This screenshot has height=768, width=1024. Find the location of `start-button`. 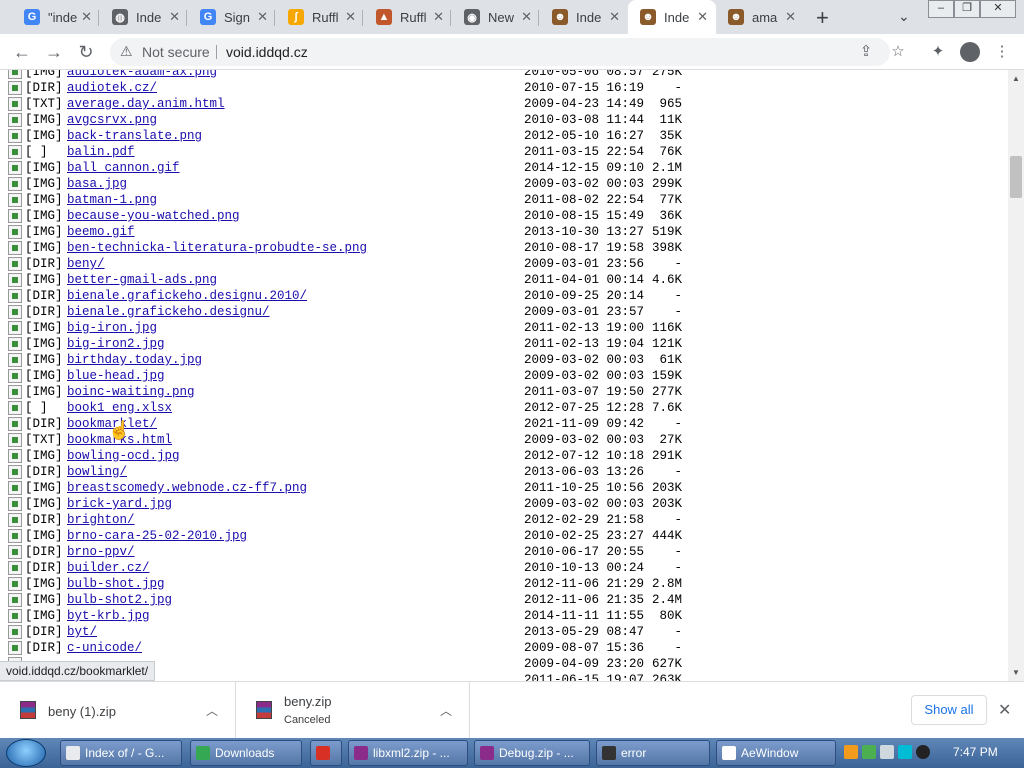

start-button is located at coordinates (26, 753).